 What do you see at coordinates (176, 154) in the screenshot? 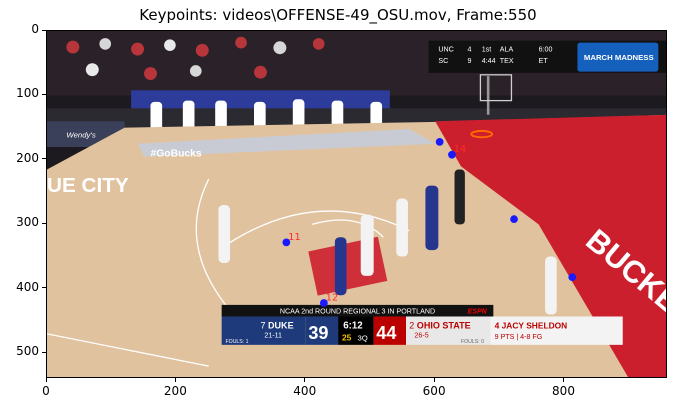
I see `banner-lettering: #GoBucks` at bounding box center [176, 154].